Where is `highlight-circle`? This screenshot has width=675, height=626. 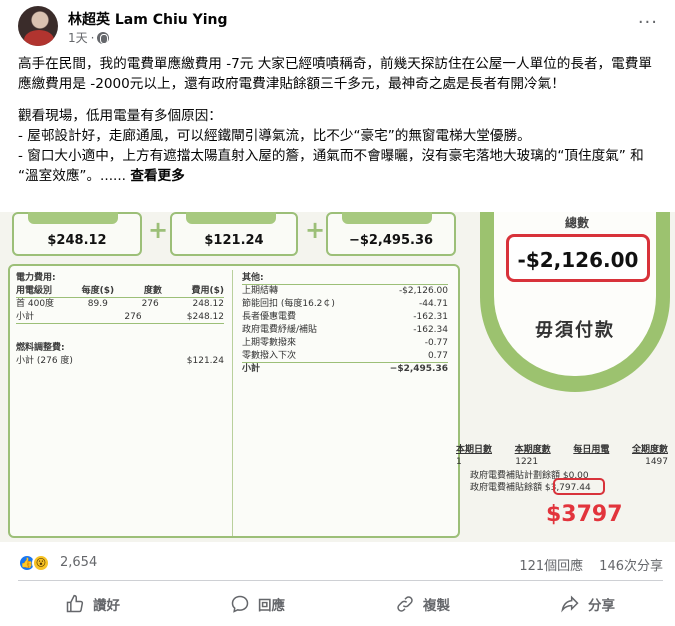
highlight-circle is located at coordinates (579, 486).